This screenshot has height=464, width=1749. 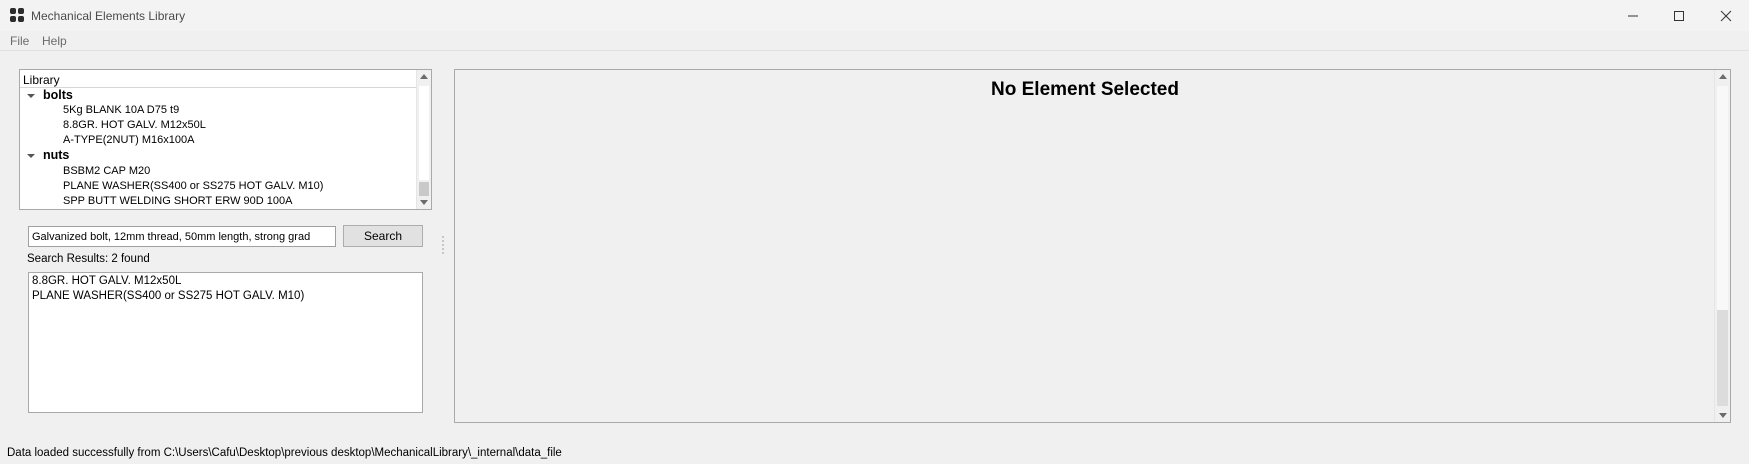 What do you see at coordinates (128, 140) in the screenshot?
I see `tree-item: A-TYPE(2NUT) M16x100A` at bounding box center [128, 140].